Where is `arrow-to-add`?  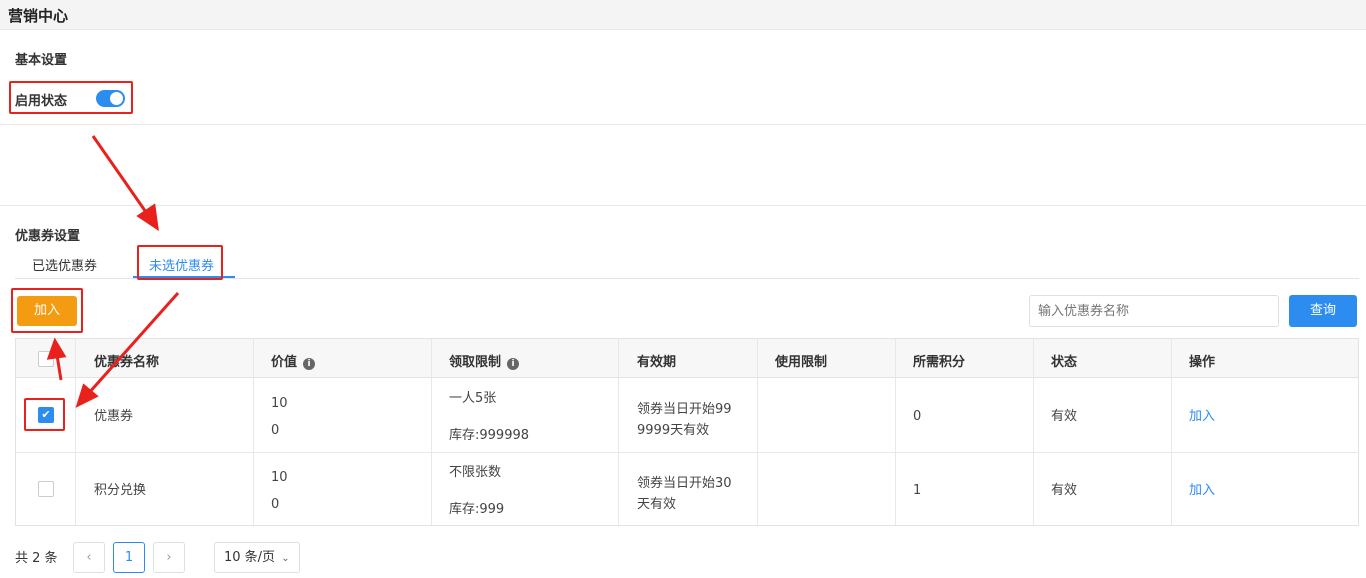 arrow-to-add is located at coordinates (59, 367).